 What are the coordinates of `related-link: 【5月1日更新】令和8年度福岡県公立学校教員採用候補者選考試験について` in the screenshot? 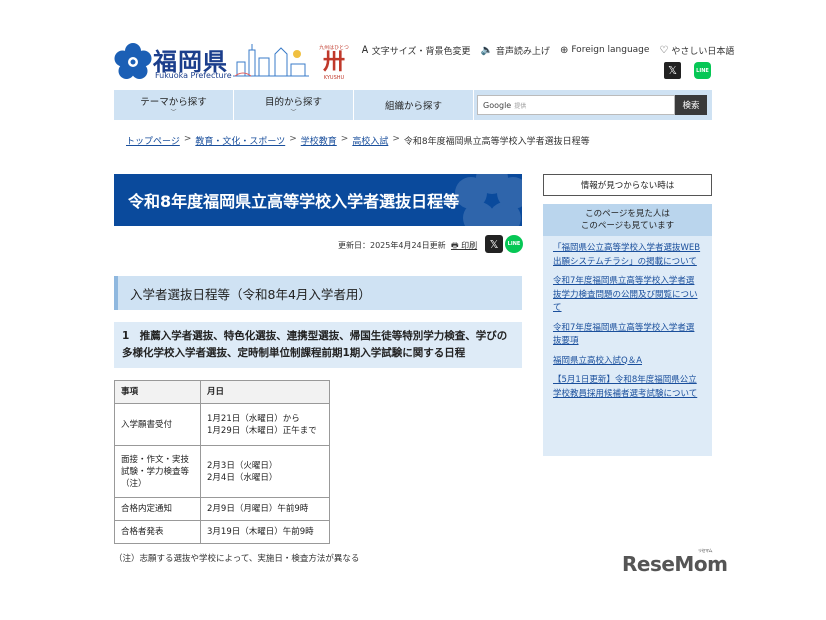 It's located at (627, 387).